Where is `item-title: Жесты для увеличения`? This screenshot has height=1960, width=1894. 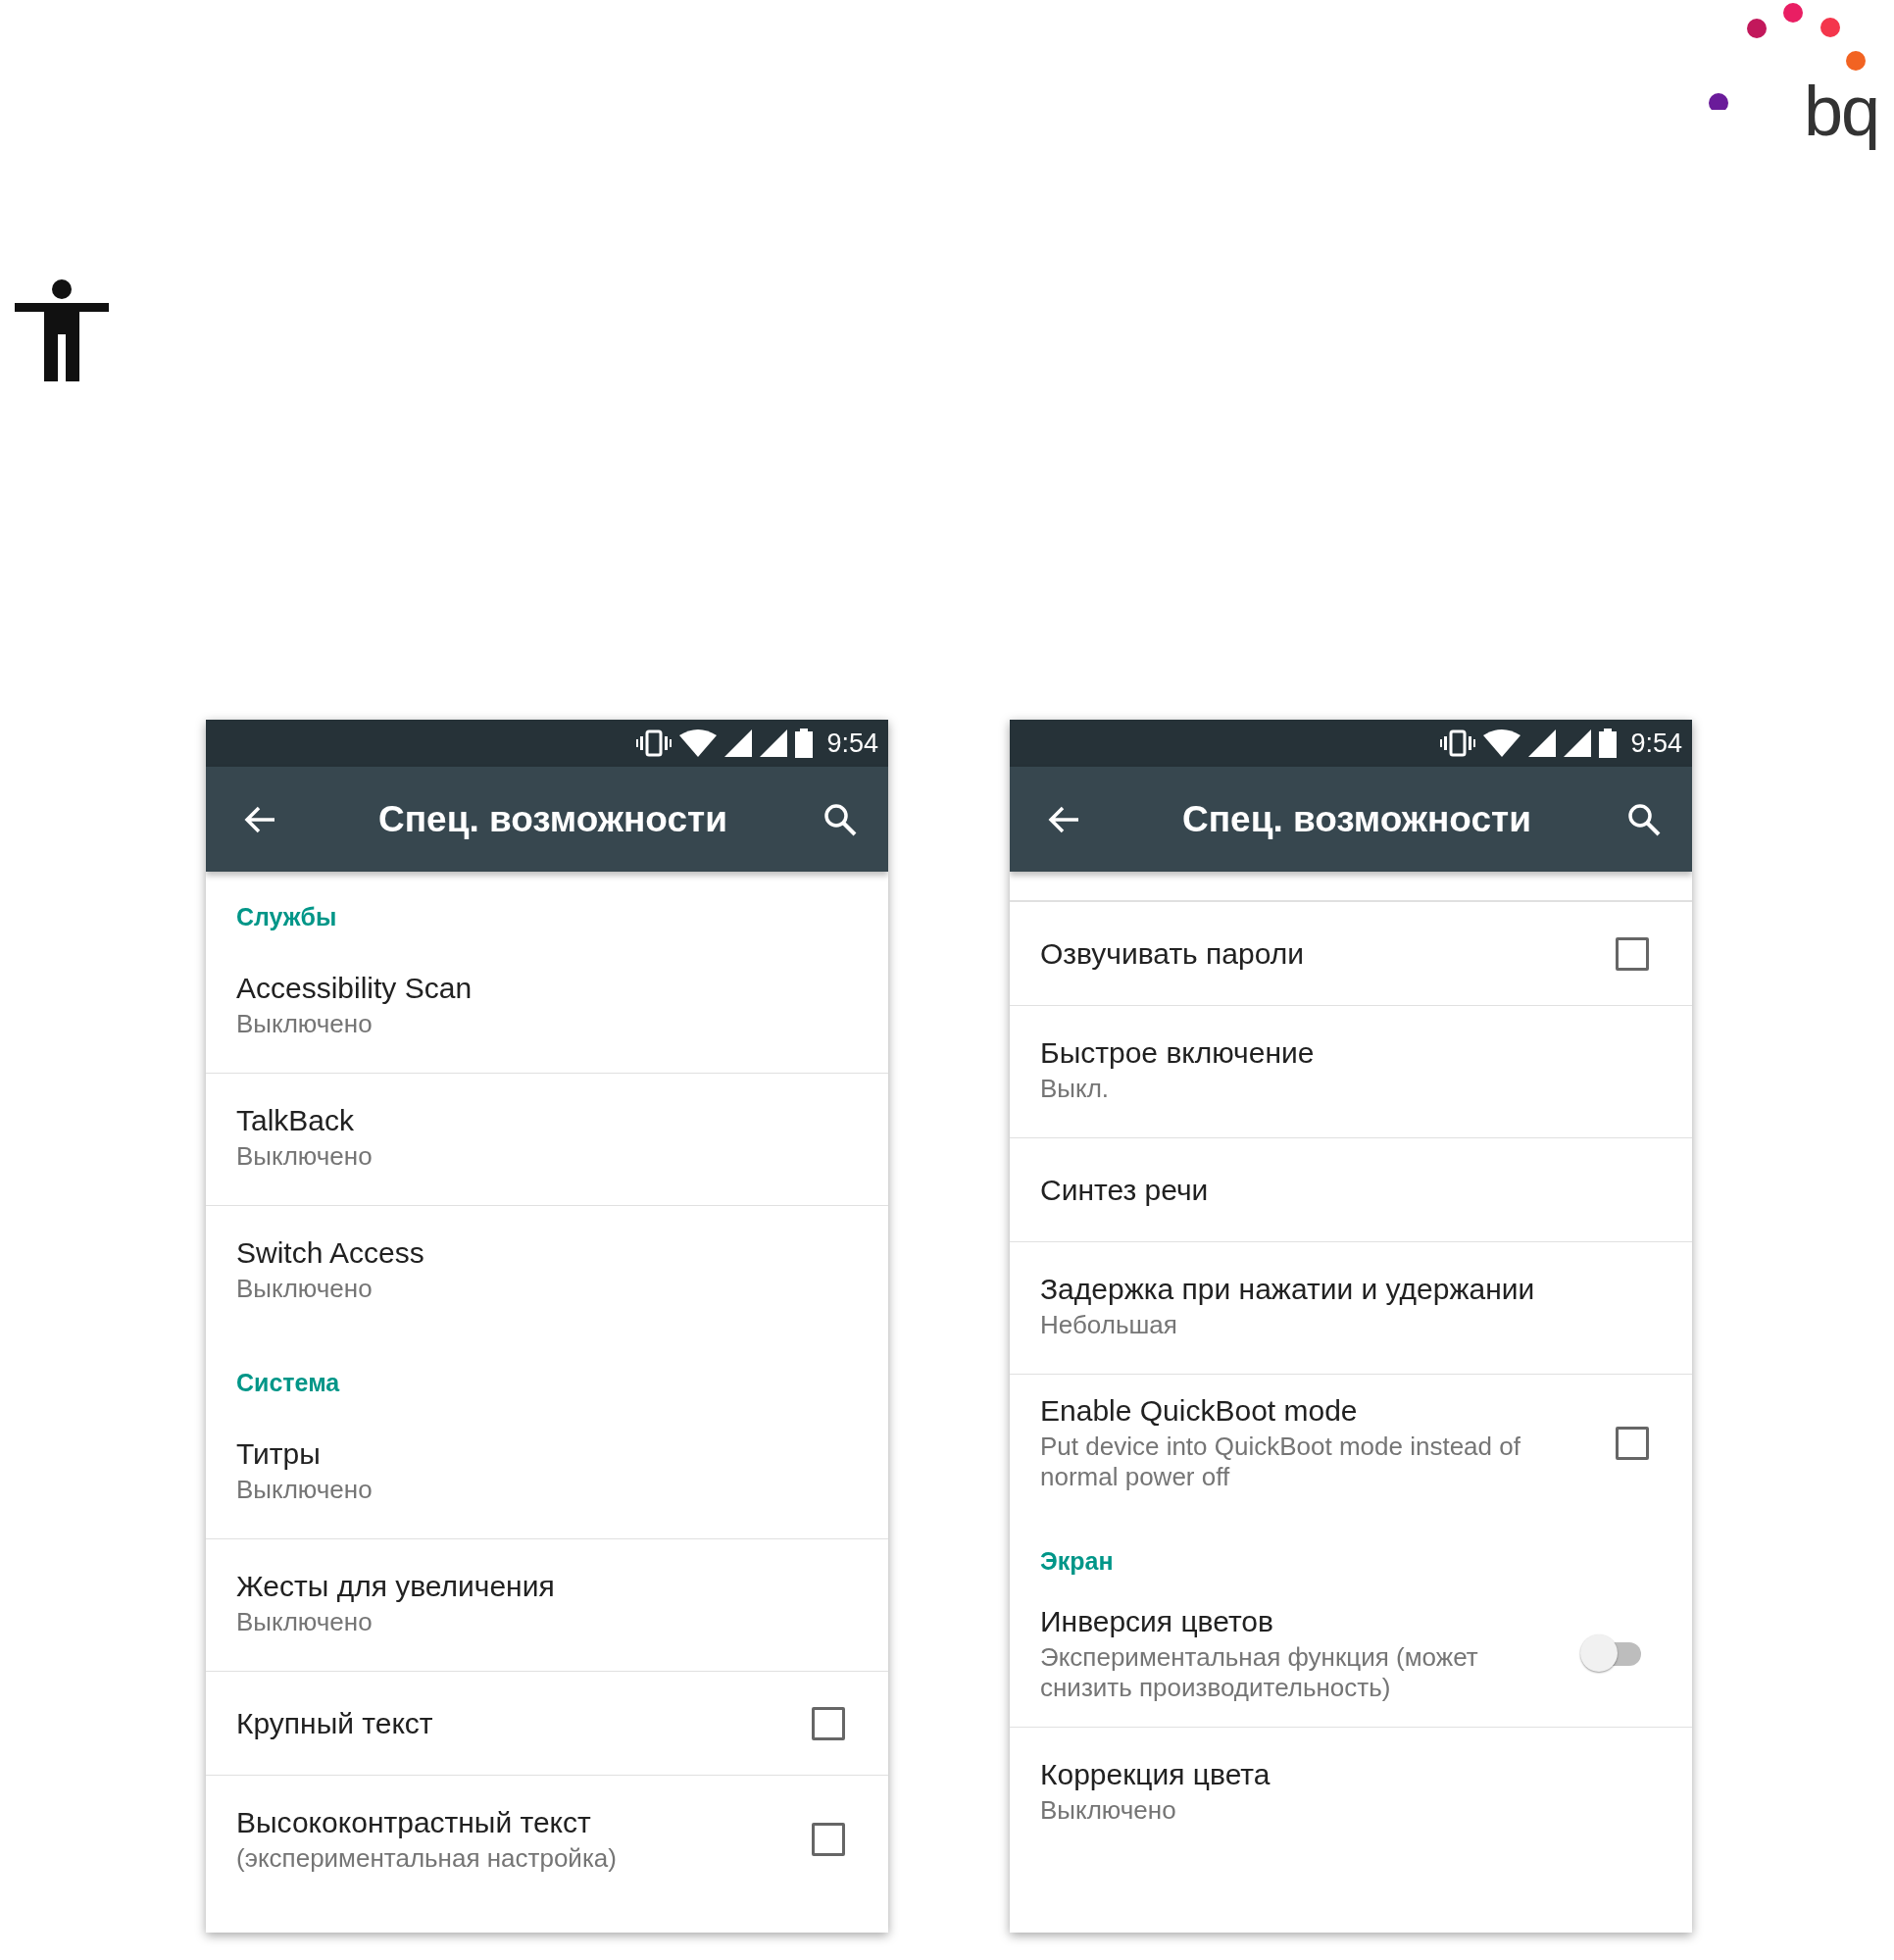
item-title: Жесты для увеличения is located at coordinates (396, 1586).